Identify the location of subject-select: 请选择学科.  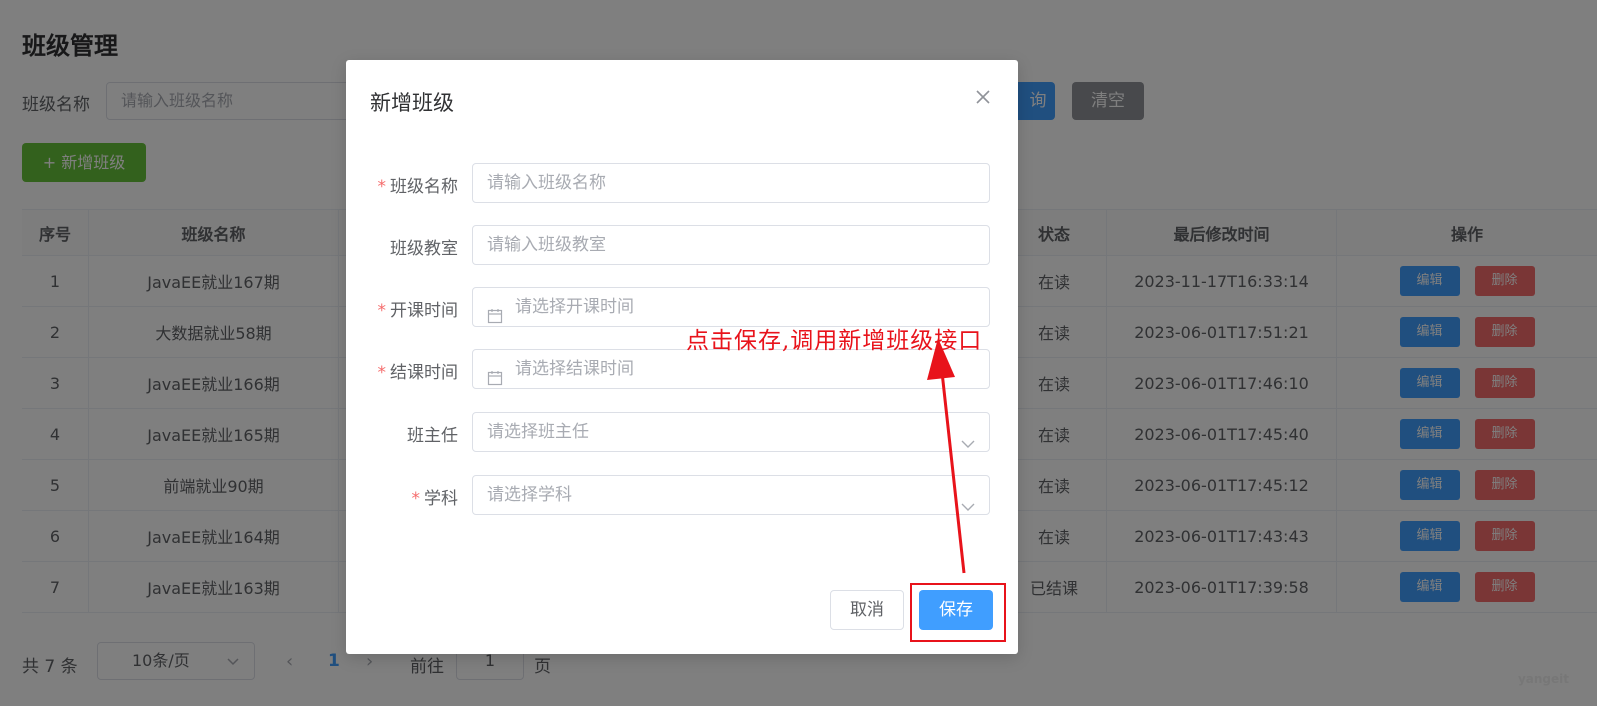
(731, 495).